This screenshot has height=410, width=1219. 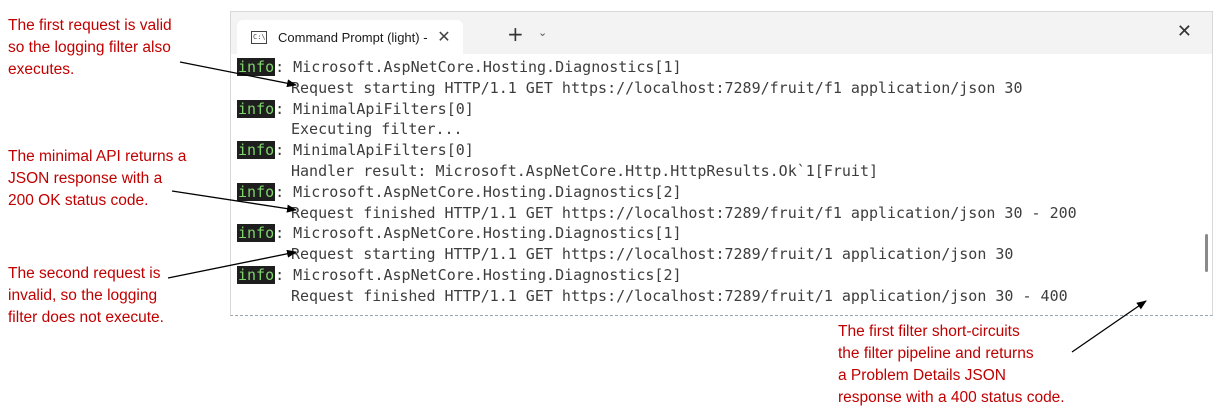 I want to click on arrow-short-circuit, so click(x=1109, y=326).